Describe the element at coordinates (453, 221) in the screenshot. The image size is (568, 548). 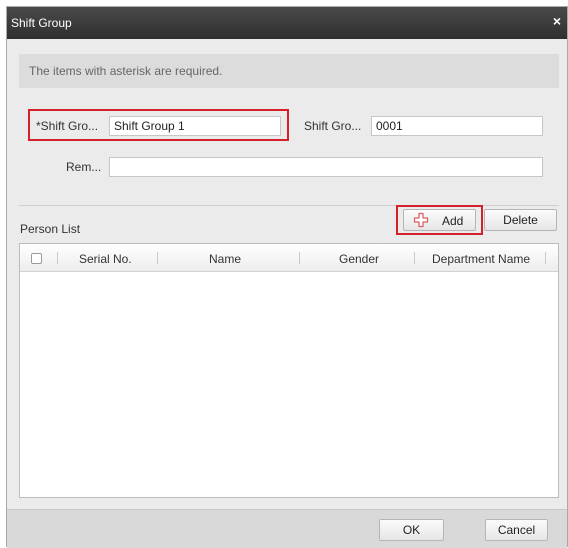
I see `add-button-label: Add` at that location.